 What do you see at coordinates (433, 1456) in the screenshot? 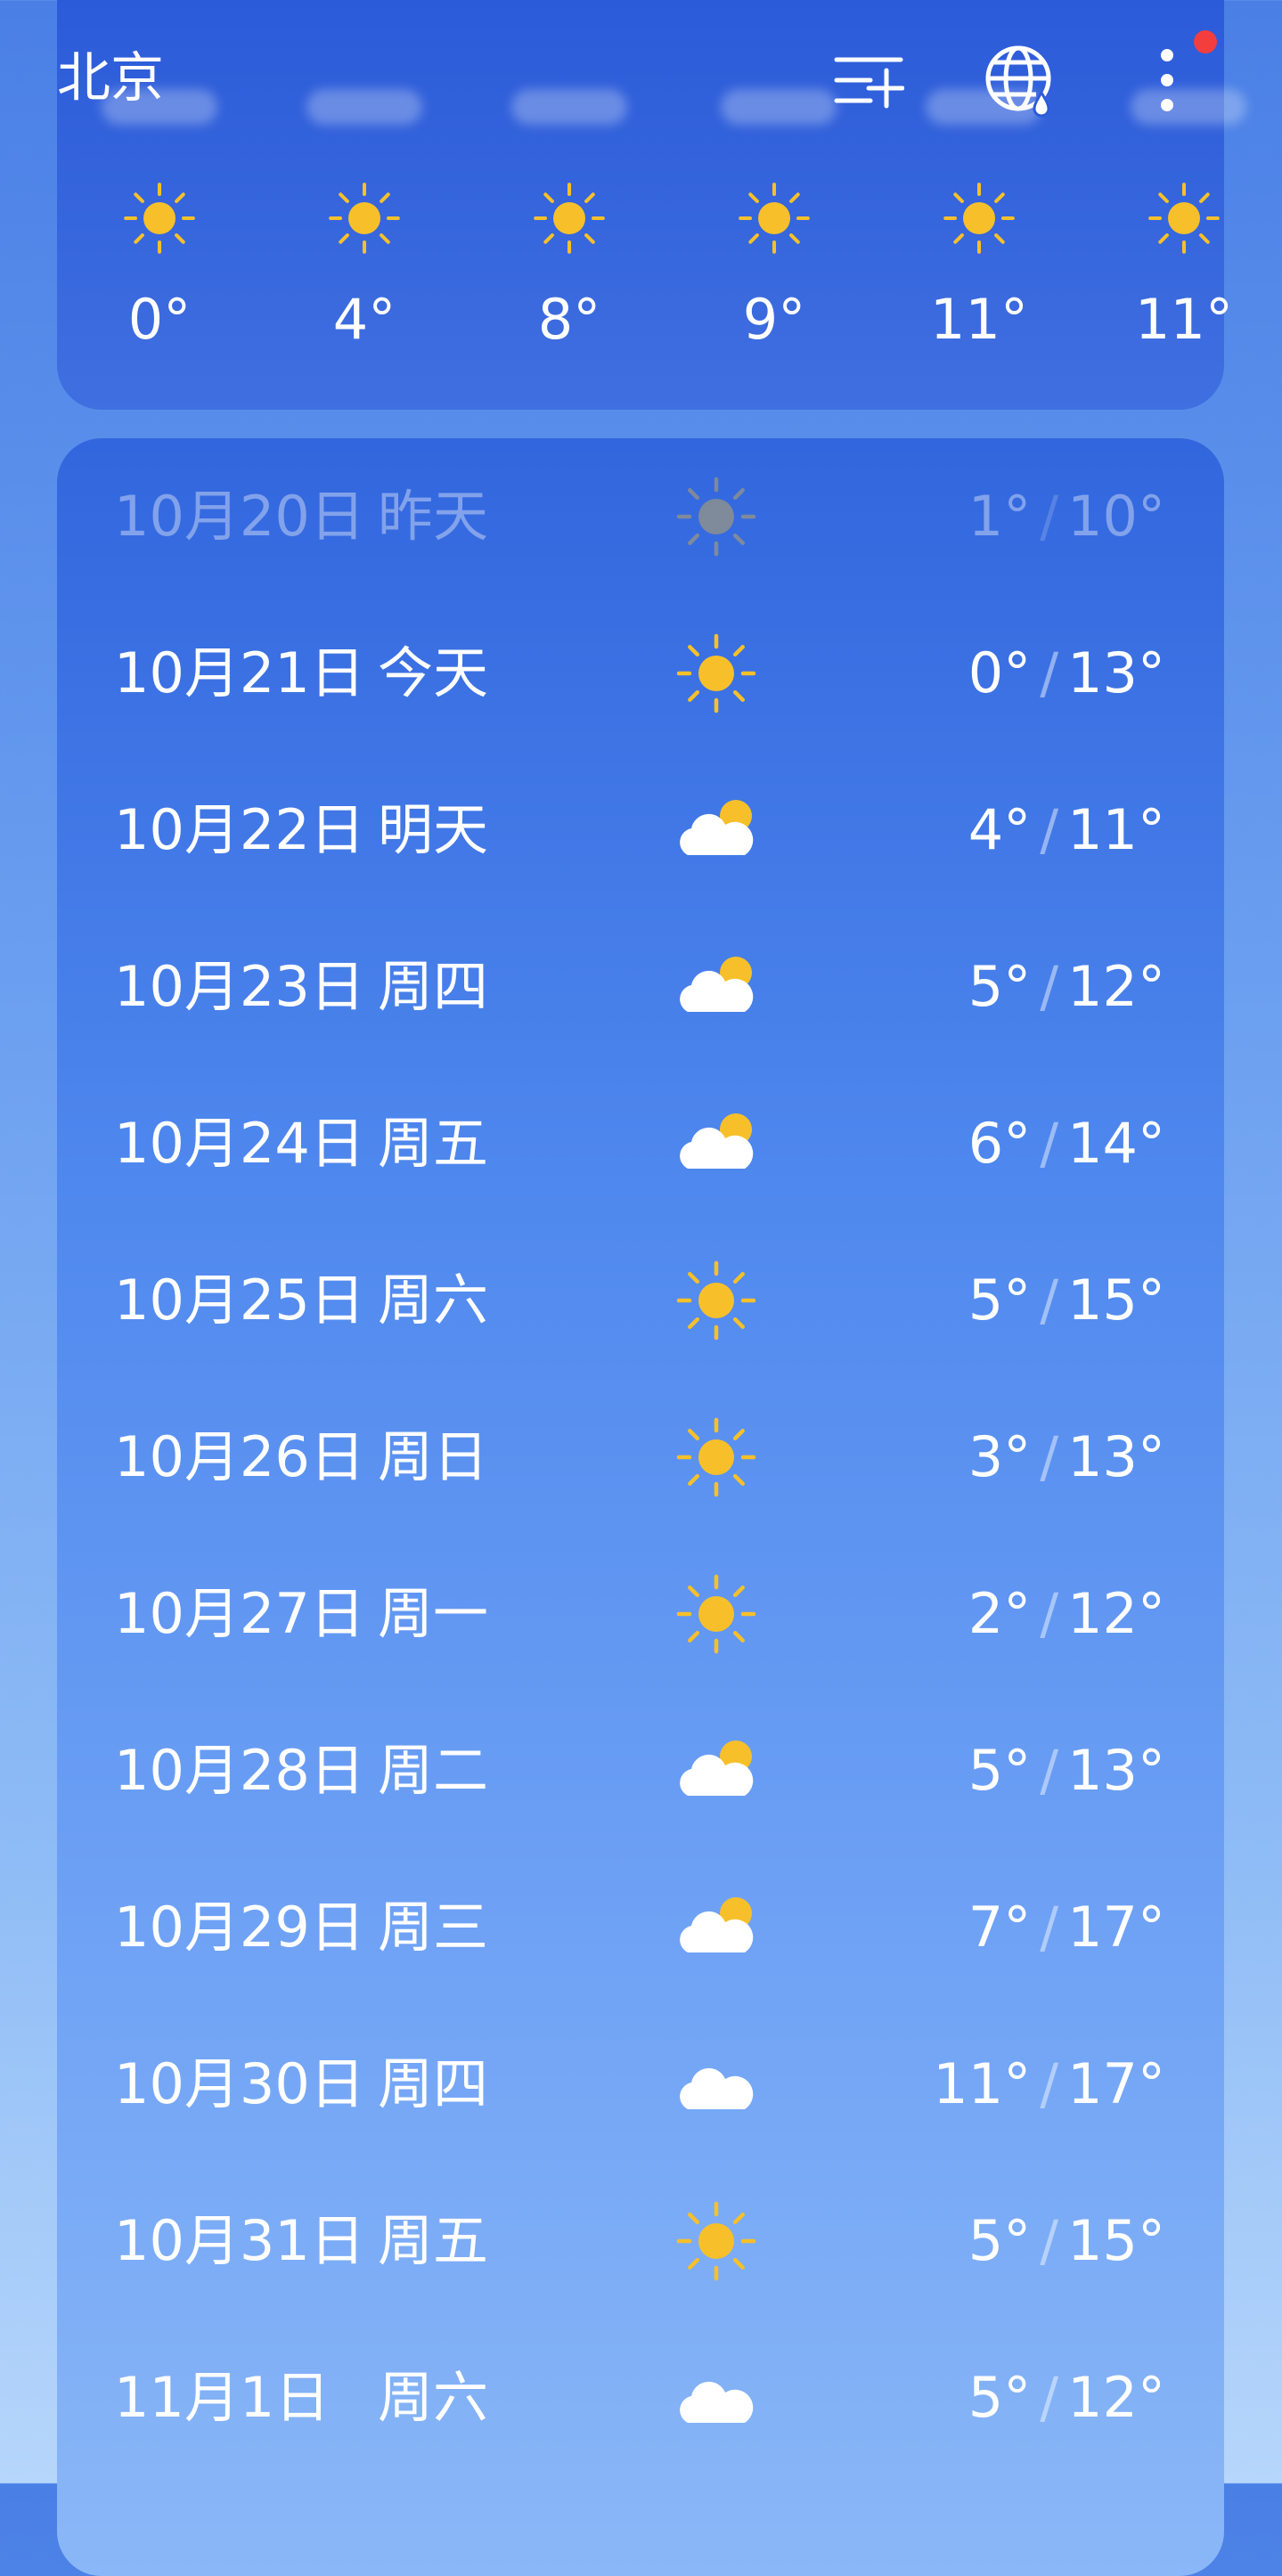
I see `forecast-weekday: 周日` at bounding box center [433, 1456].